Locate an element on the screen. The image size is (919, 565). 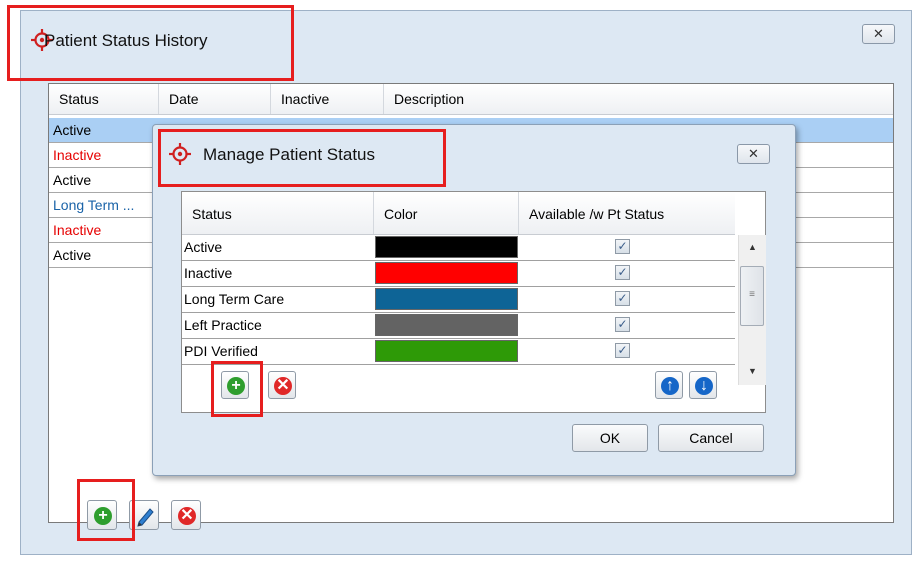
scroll-up-arrow-icon: ▲ is located at coordinates (752, 247).